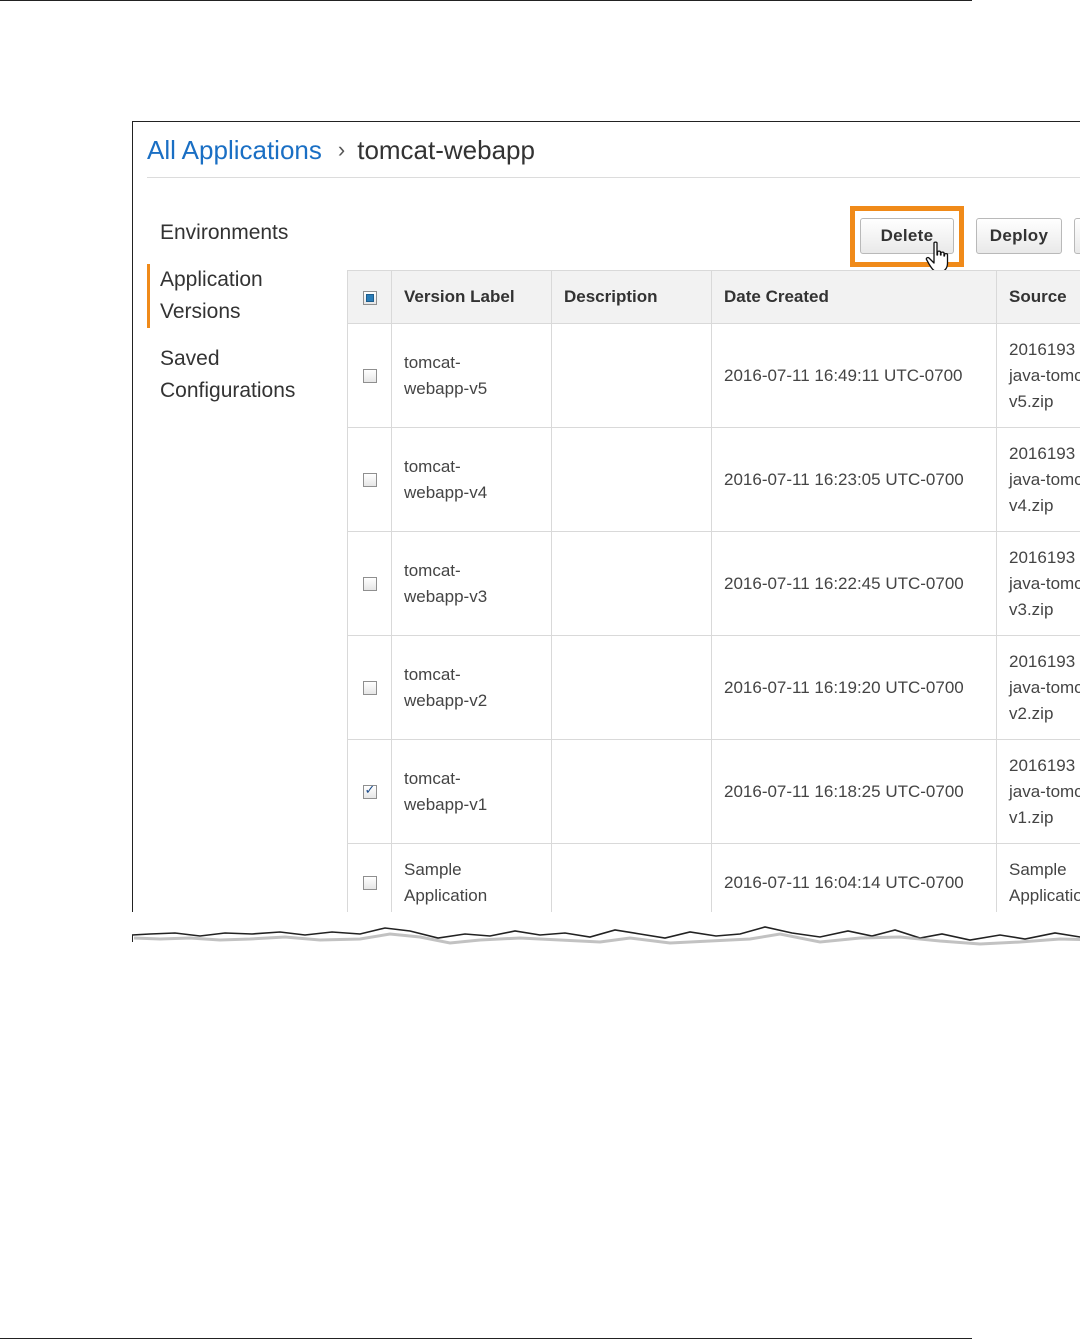 This screenshot has width=1080, height=1339. I want to click on version-label-cell: Sample Application, so click(471, 882).